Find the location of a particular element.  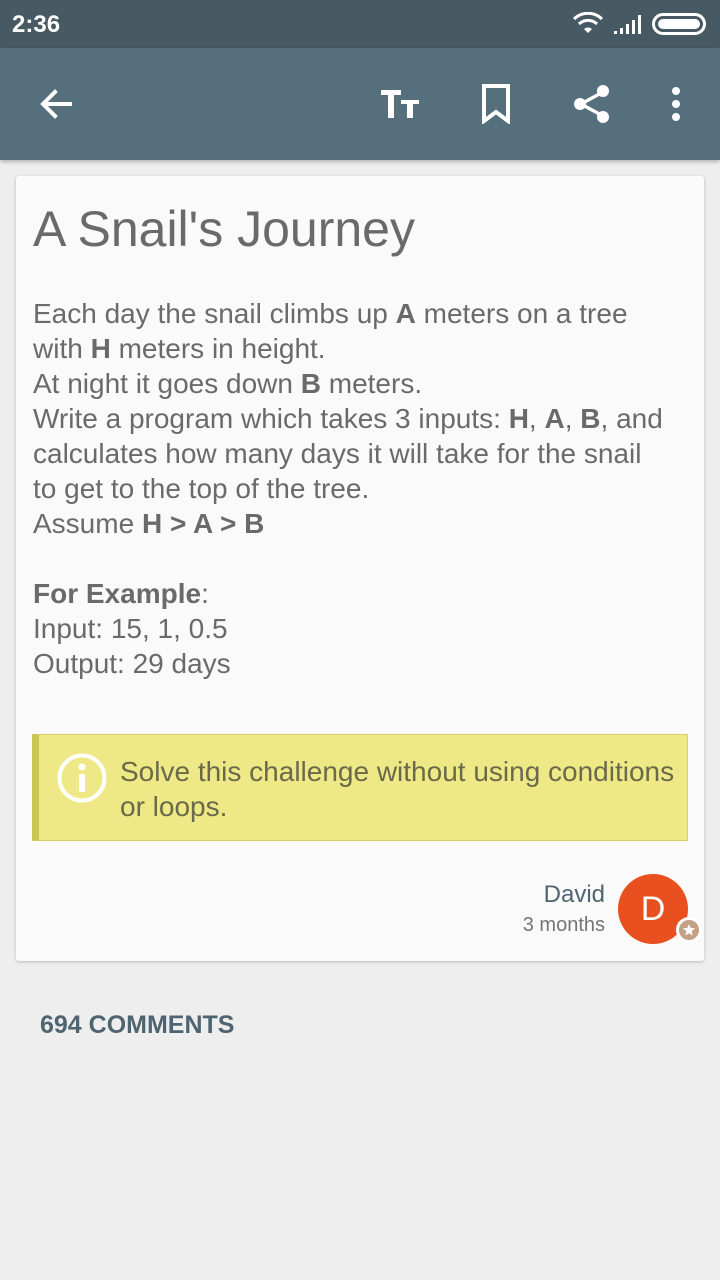

description-line: At night it goes down B meters. is located at coordinates (365, 383).